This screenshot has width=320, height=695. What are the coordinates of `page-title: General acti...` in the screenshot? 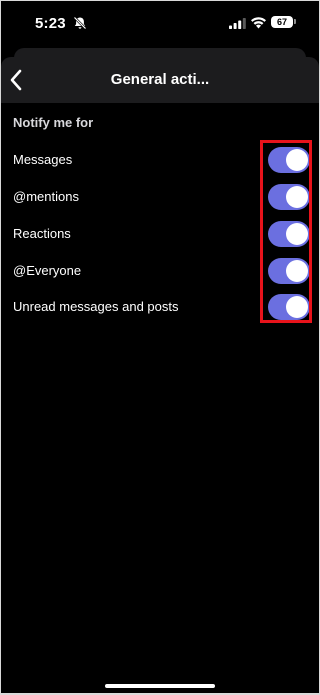 It's located at (160, 79).